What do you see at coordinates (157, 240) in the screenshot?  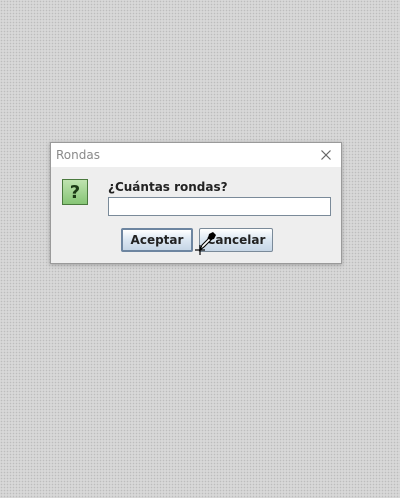 I see `accept-button: Aceptar` at bounding box center [157, 240].